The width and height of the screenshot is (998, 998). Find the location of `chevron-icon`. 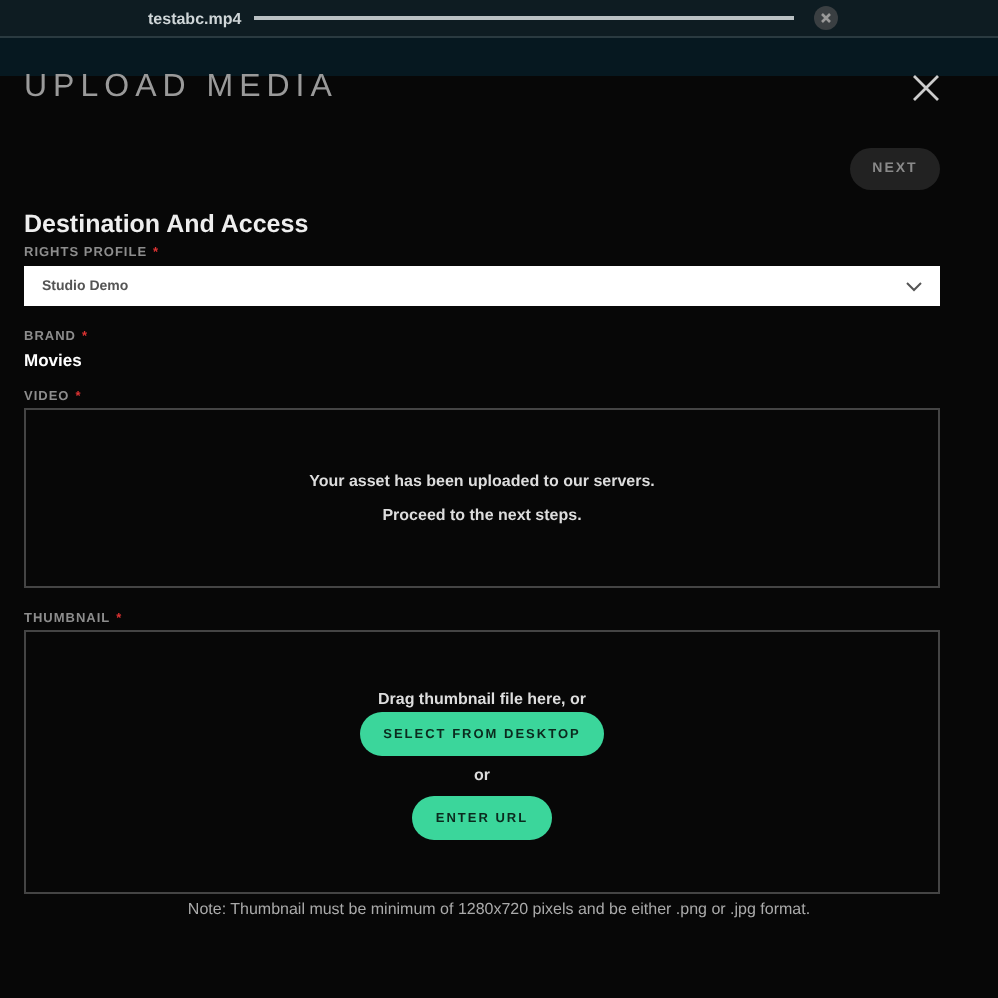

chevron-icon is located at coordinates (914, 286).